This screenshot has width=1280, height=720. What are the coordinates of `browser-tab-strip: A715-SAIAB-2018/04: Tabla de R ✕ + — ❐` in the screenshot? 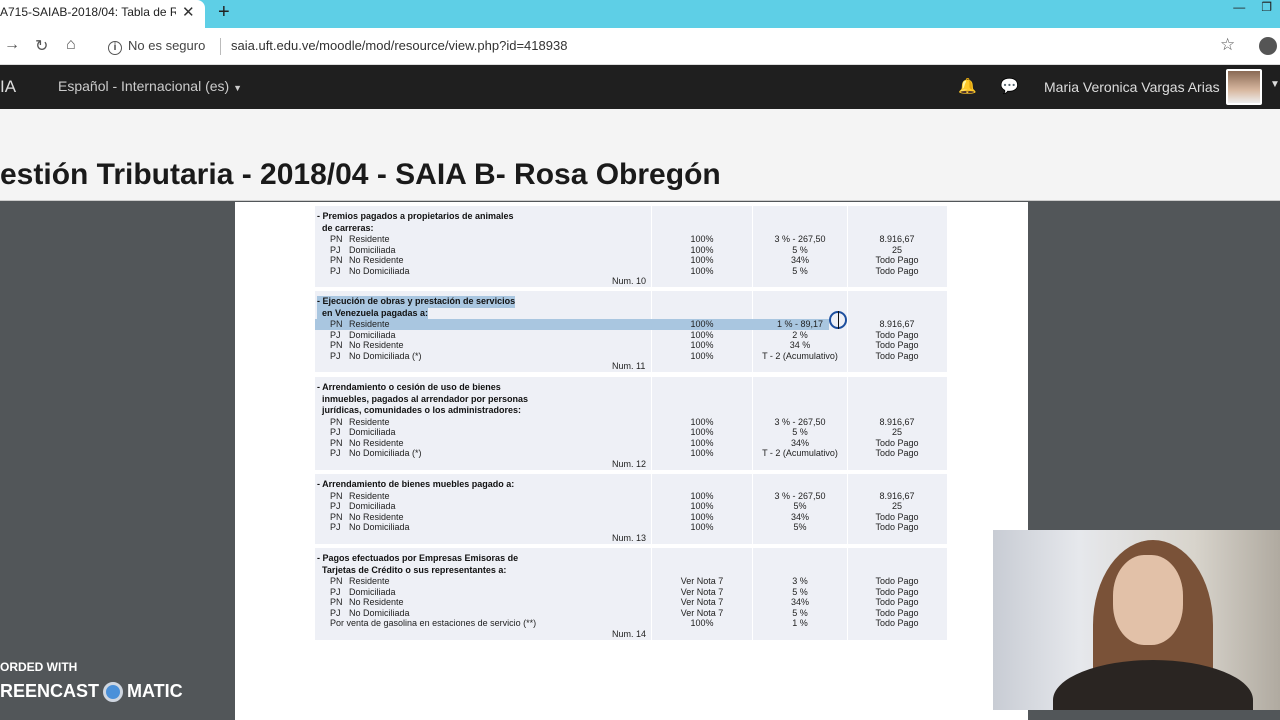 It's located at (640, 14).